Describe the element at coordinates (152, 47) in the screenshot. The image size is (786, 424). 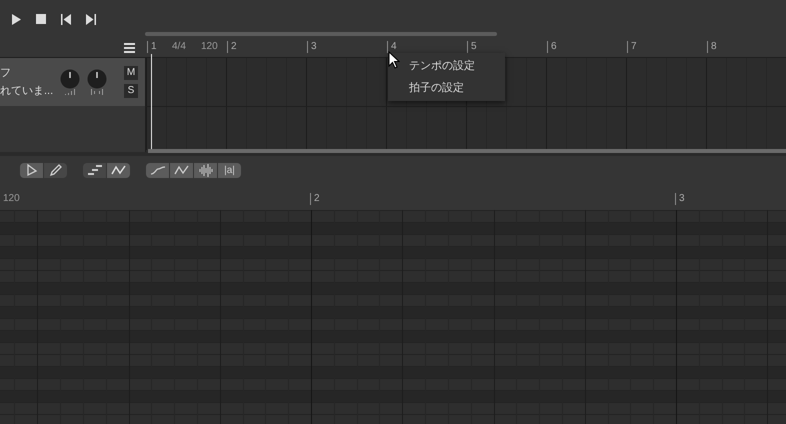
I see `bar-number: 1` at that location.